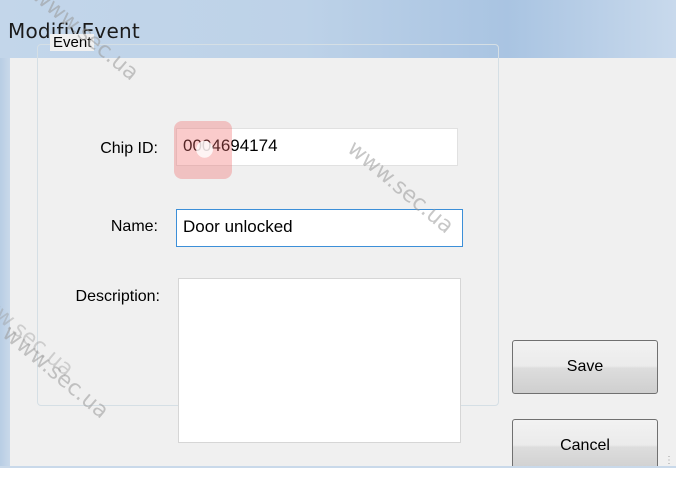 The image size is (676, 488). What do you see at coordinates (669, 460) in the screenshot?
I see `resize-grip-icon: ⋮` at bounding box center [669, 460].